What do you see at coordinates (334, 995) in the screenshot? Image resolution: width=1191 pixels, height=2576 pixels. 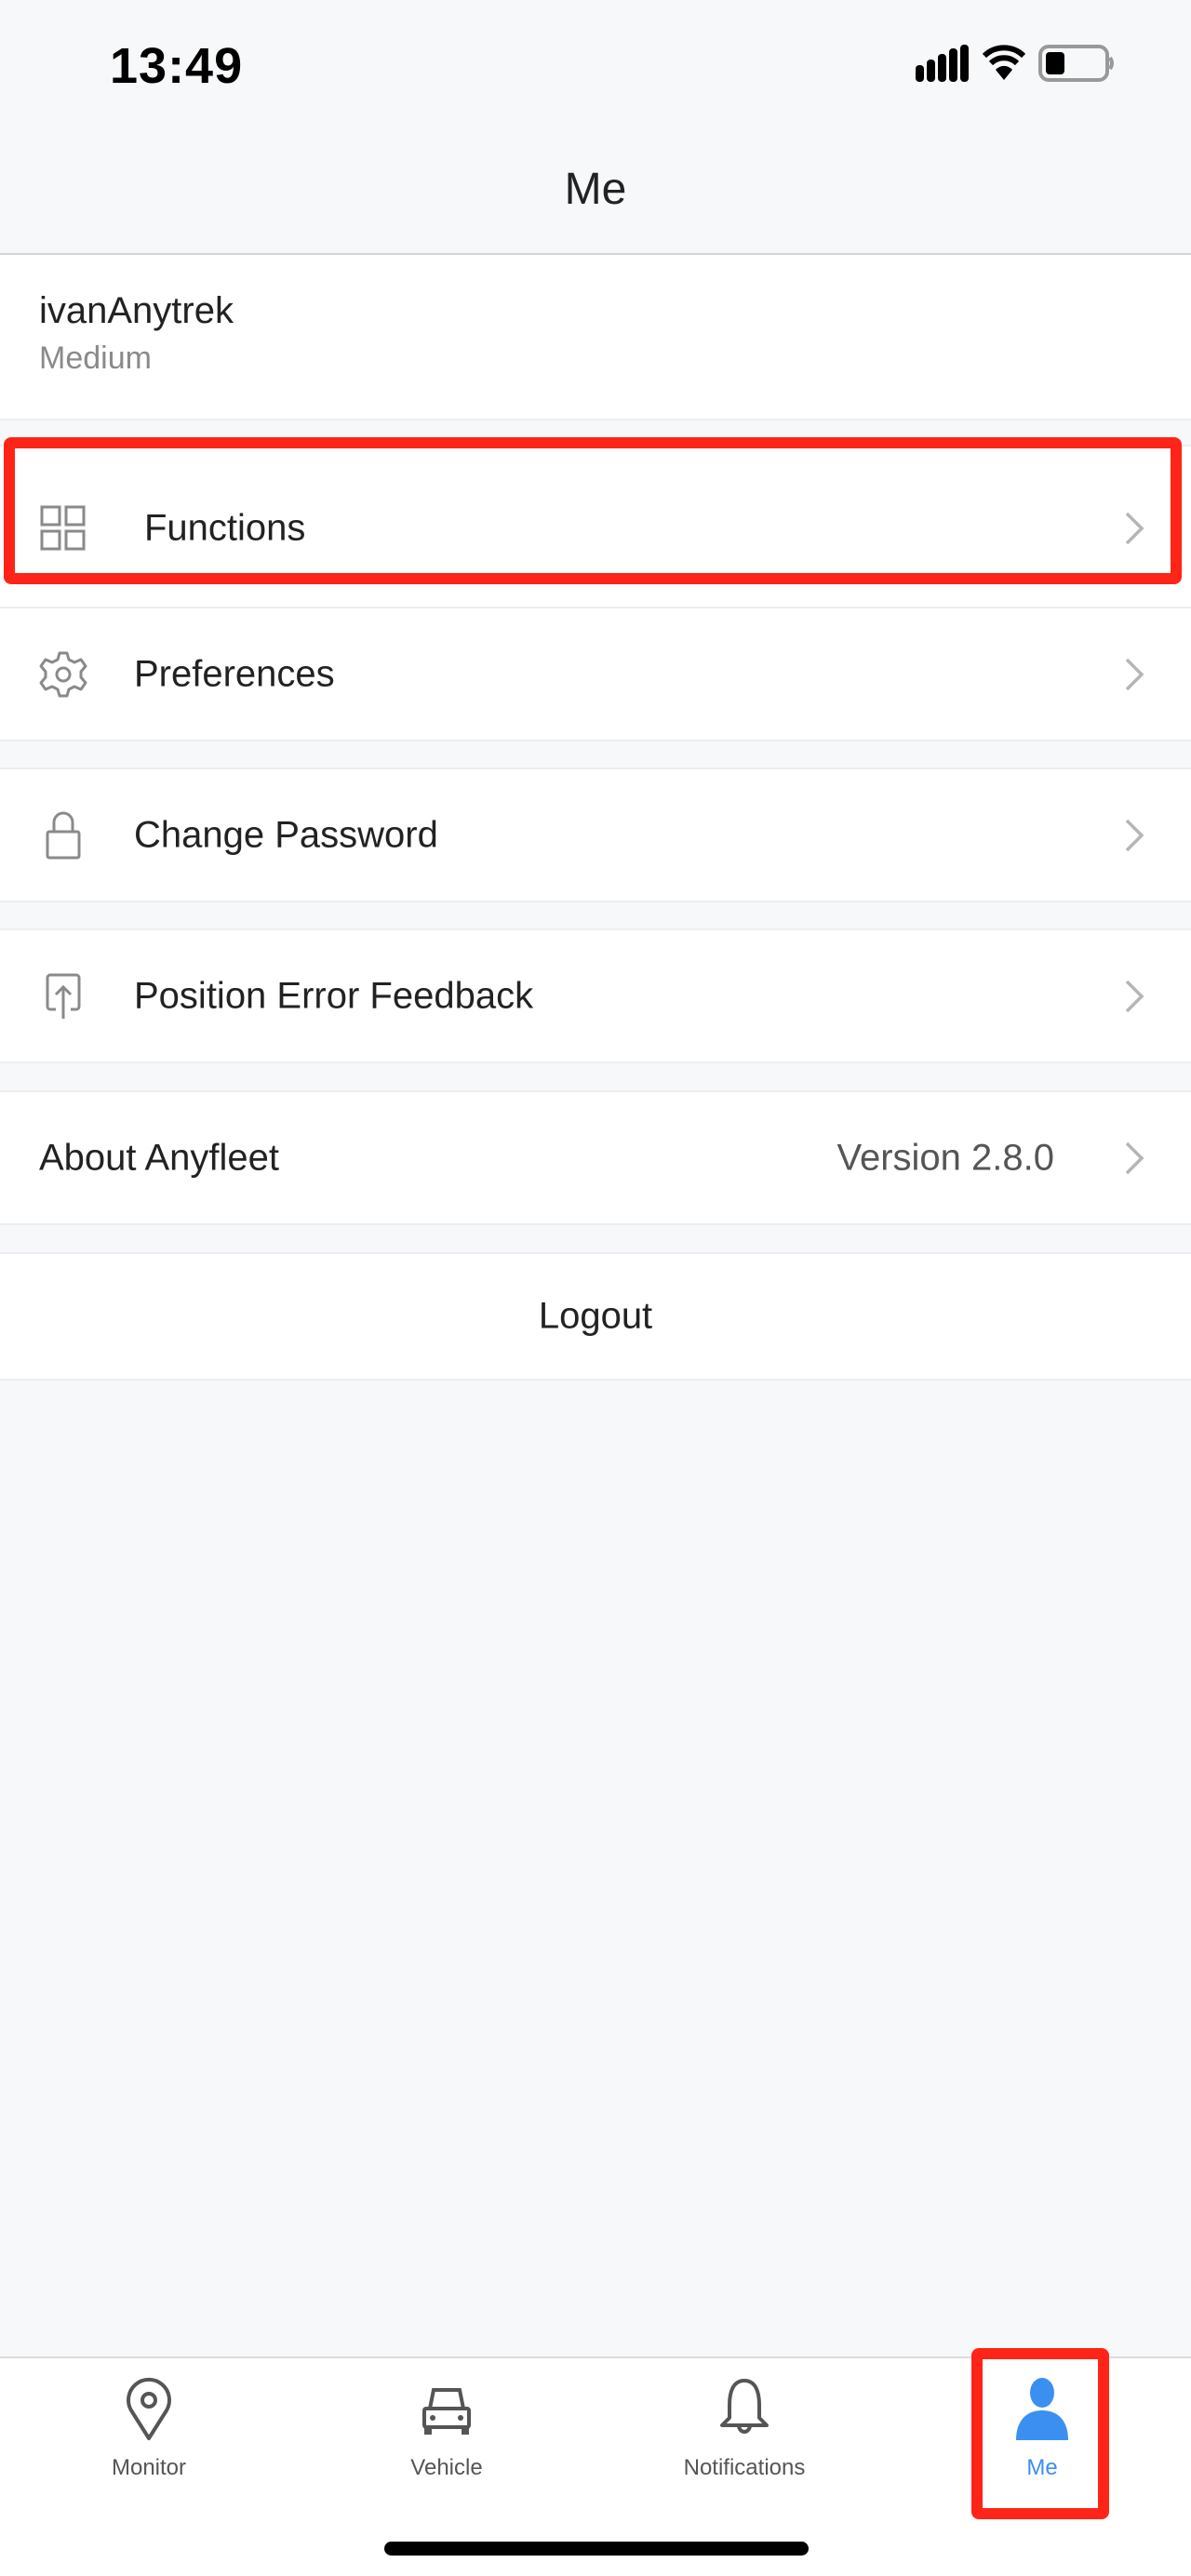 I see `menu-item-label: Position Error Feedback` at bounding box center [334, 995].